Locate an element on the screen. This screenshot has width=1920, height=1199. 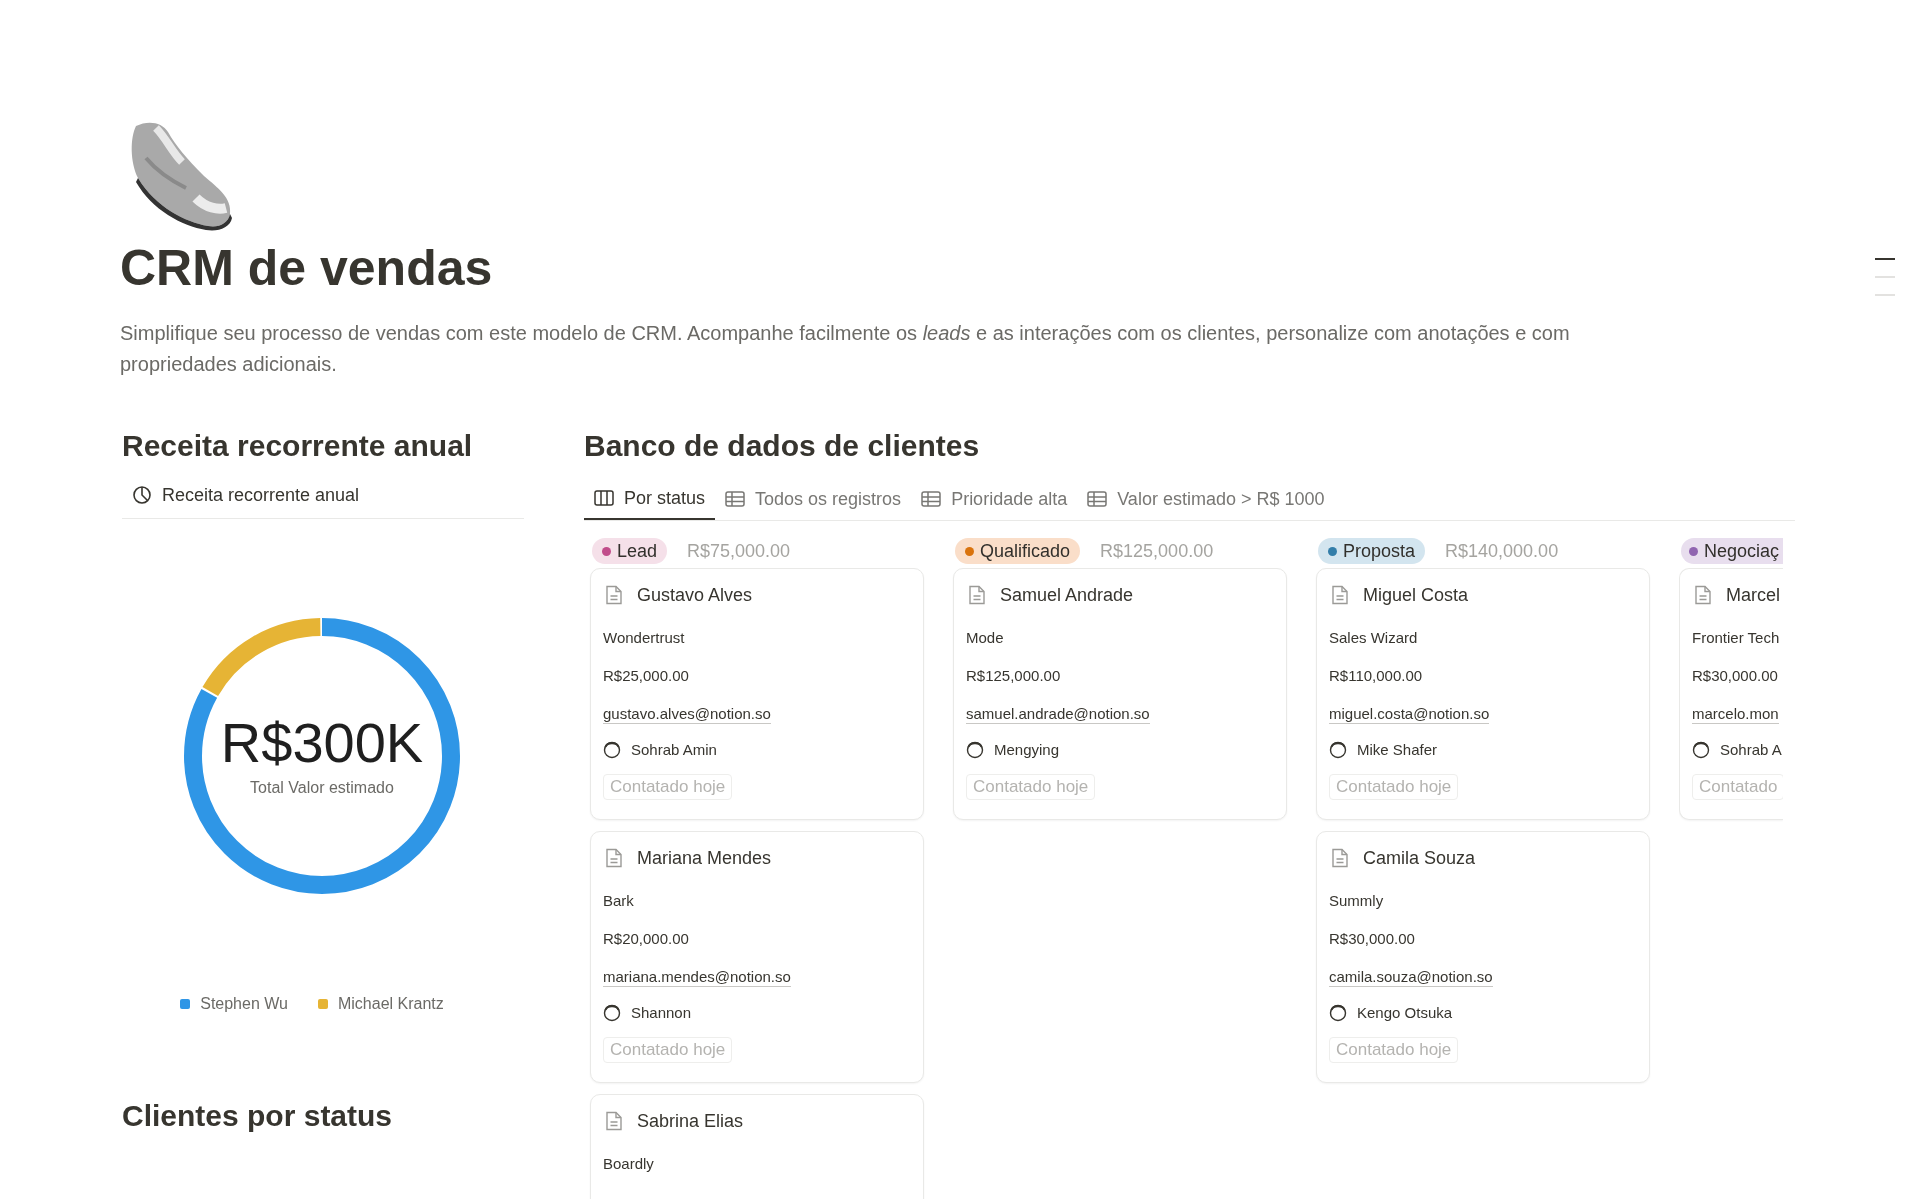
card-title: Sabrina Elias is located at coordinates (690, 1121).